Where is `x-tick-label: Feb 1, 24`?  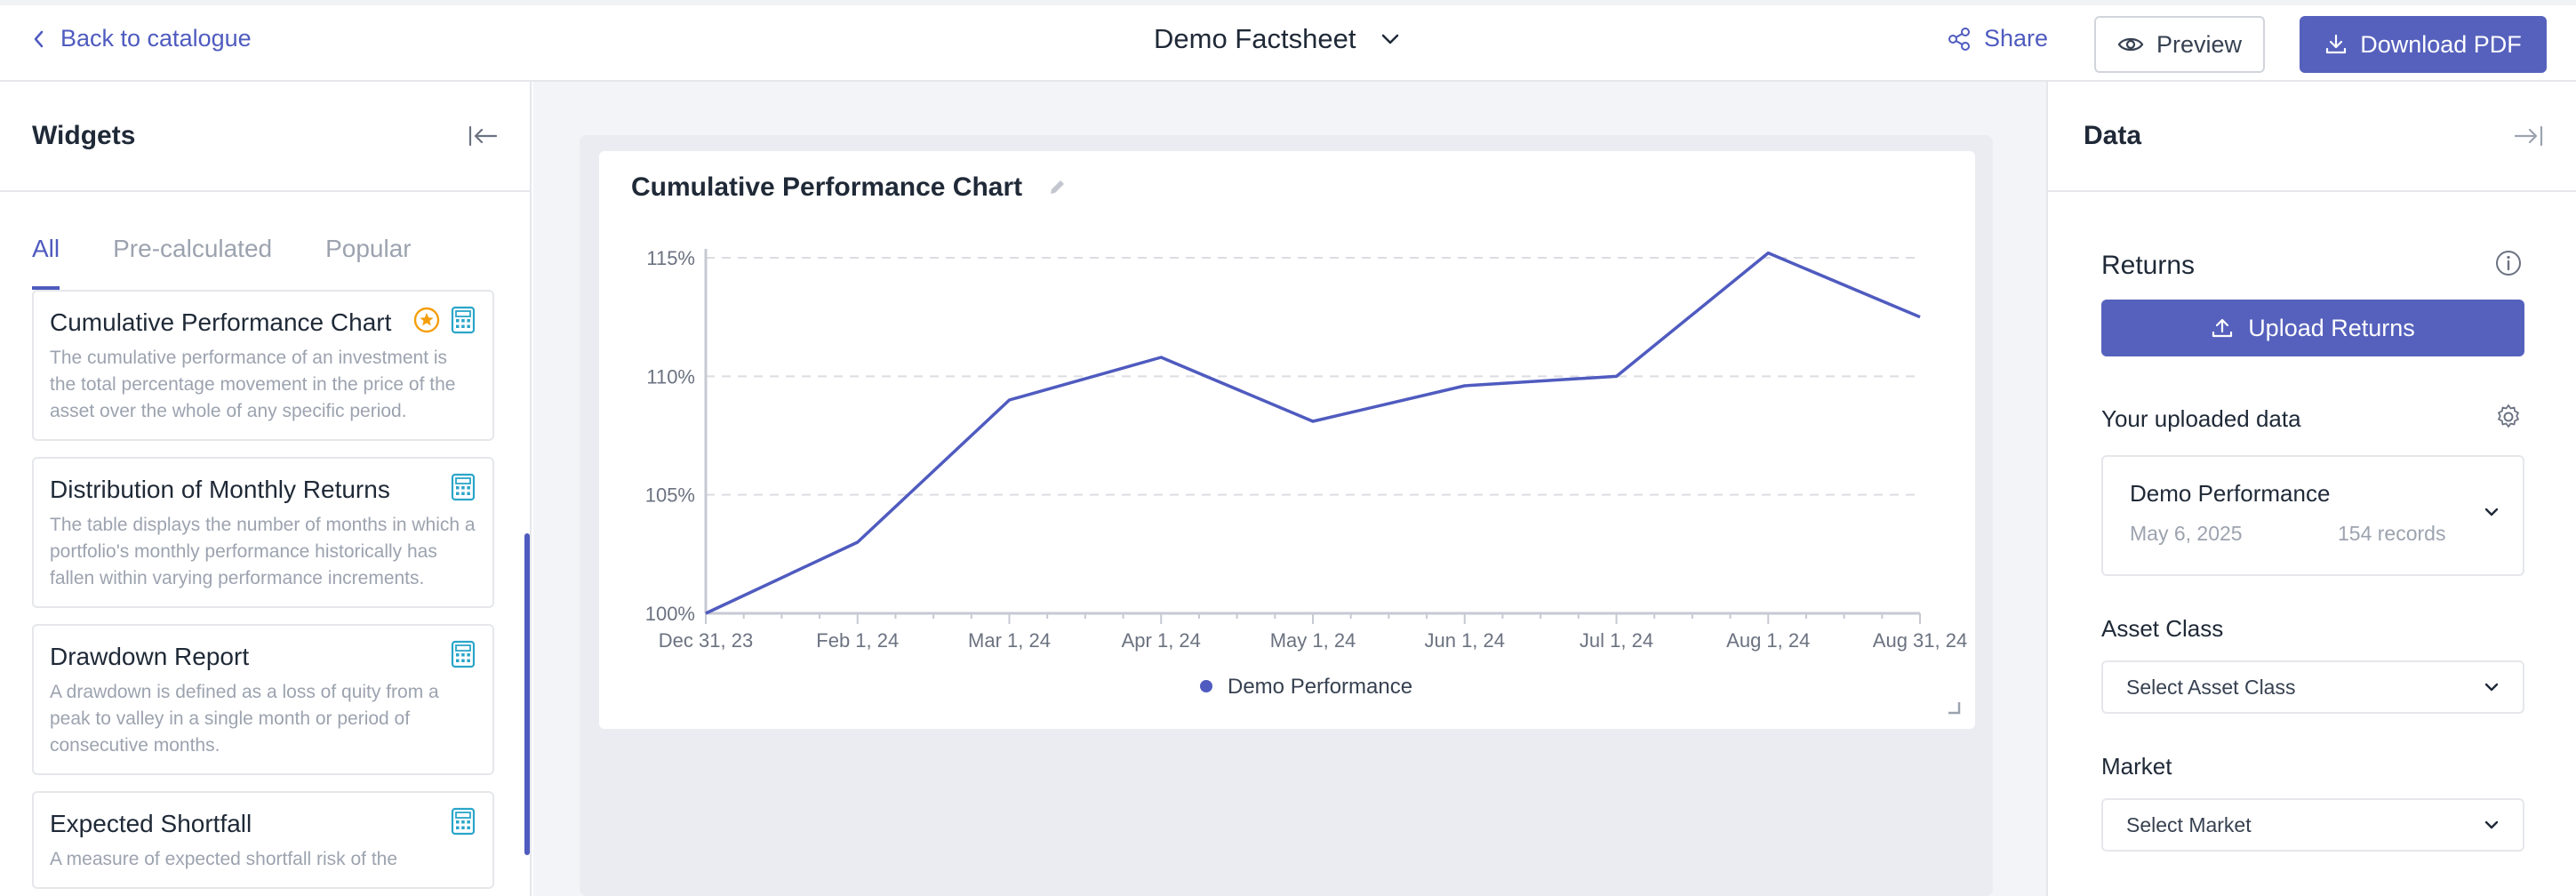 x-tick-label: Feb 1, 24 is located at coordinates (857, 640).